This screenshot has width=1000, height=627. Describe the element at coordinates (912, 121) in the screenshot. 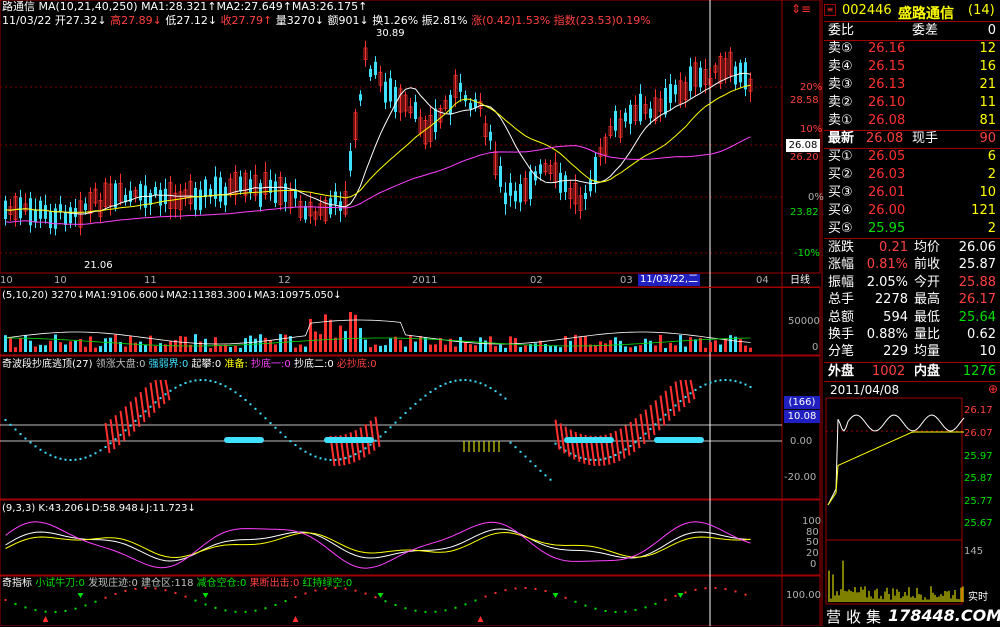

I see `order-book-row: 卖① 26.08 81` at that location.